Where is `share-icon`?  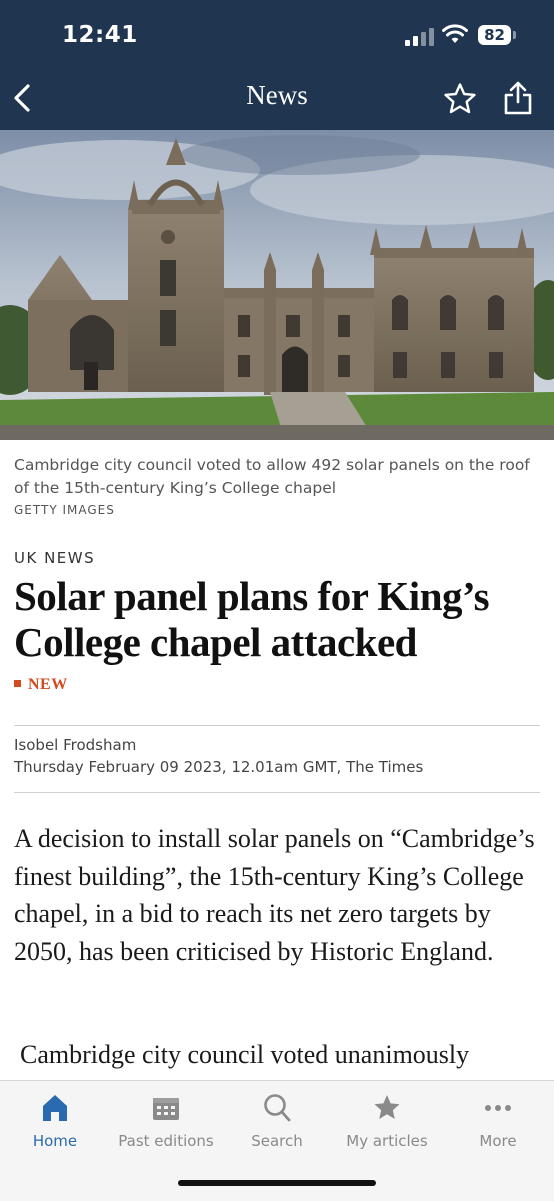
share-icon is located at coordinates (518, 98).